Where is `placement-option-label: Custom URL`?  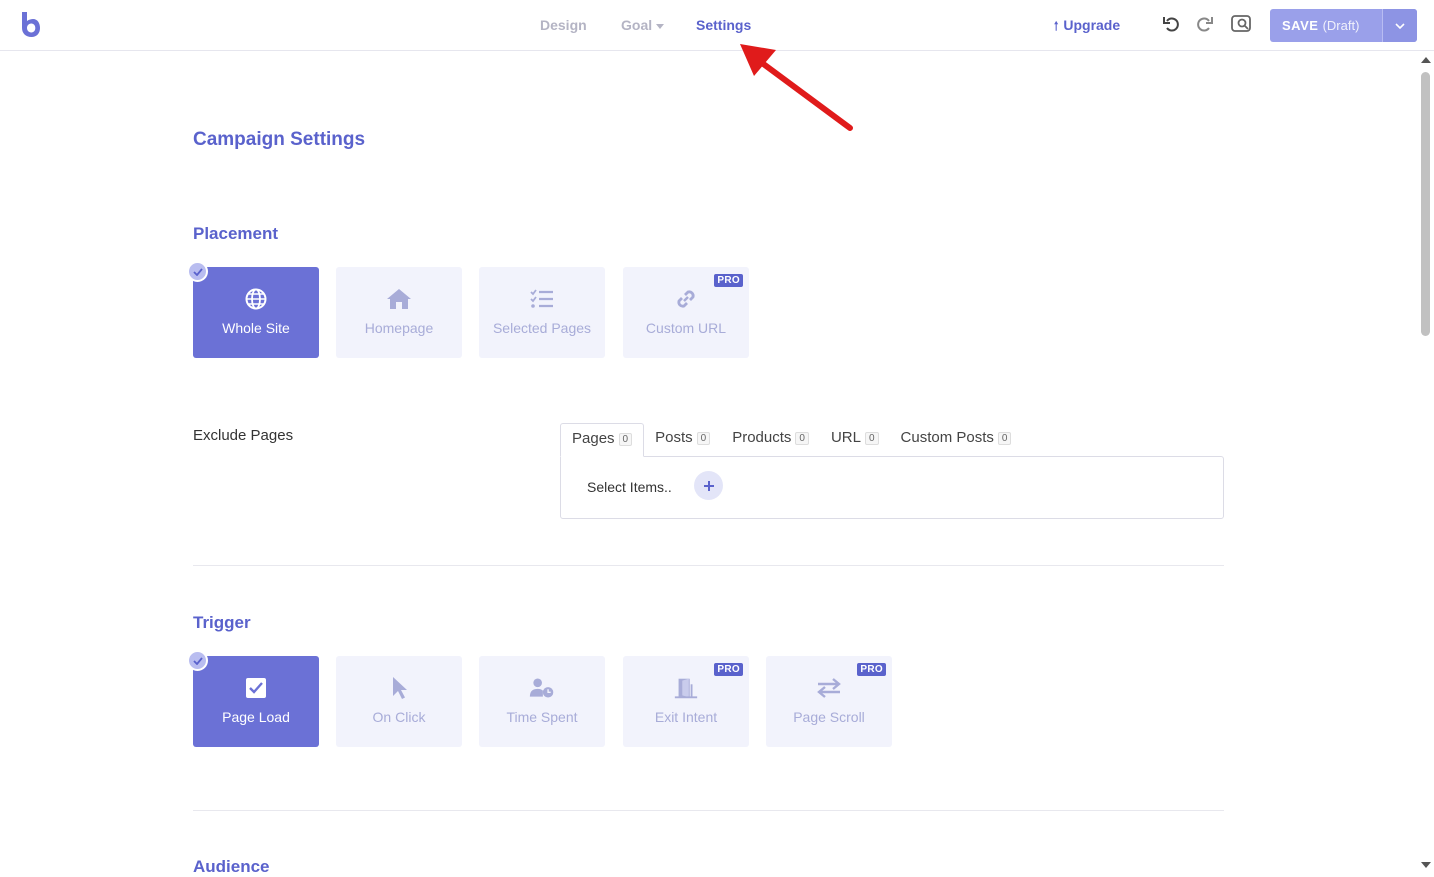 placement-option-label: Custom URL is located at coordinates (686, 328).